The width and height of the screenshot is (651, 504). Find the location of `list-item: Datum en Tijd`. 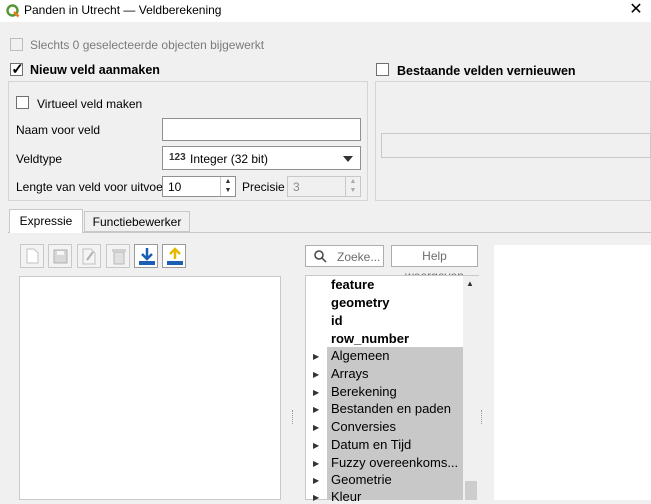

list-item: Datum en Tijd is located at coordinates (371, 444).